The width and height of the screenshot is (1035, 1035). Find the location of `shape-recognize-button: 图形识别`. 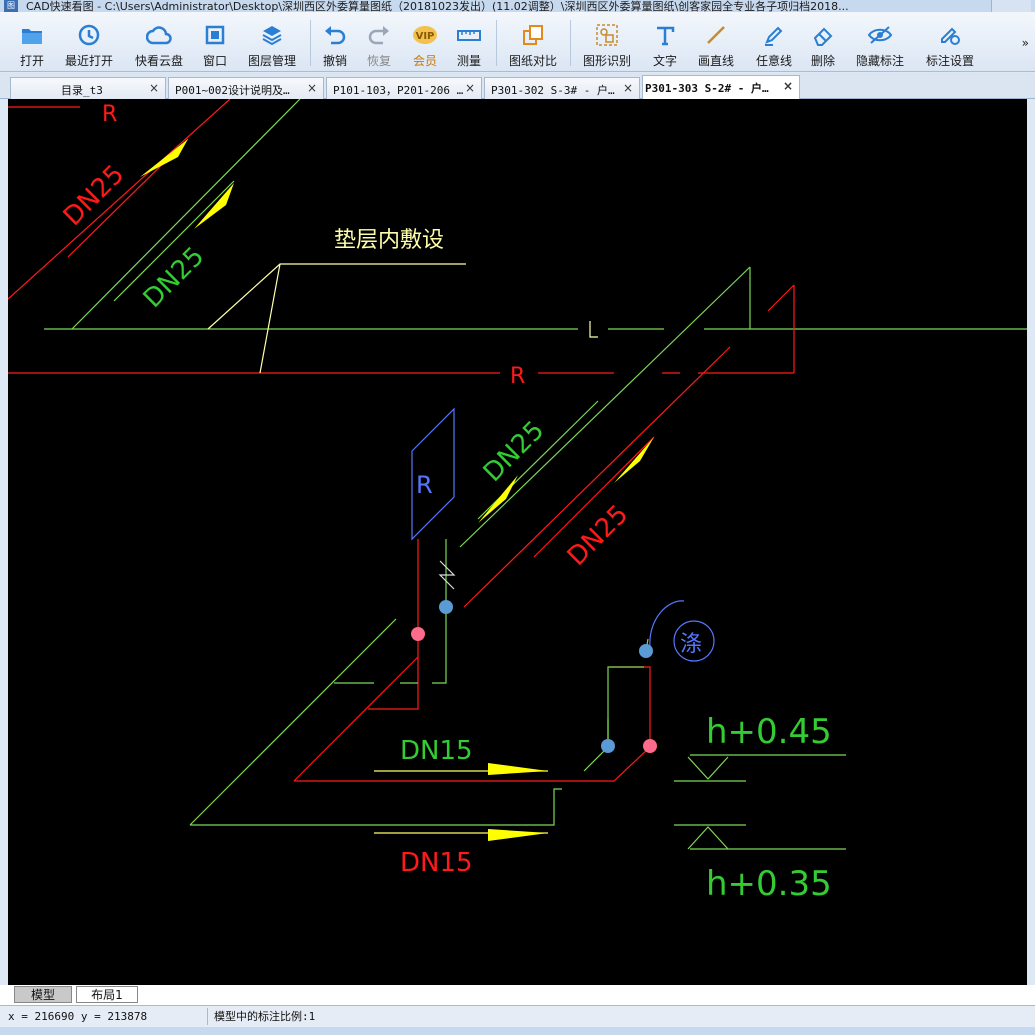

shape-recognize-button: 图形识别 is located at coordinates (607, 42).